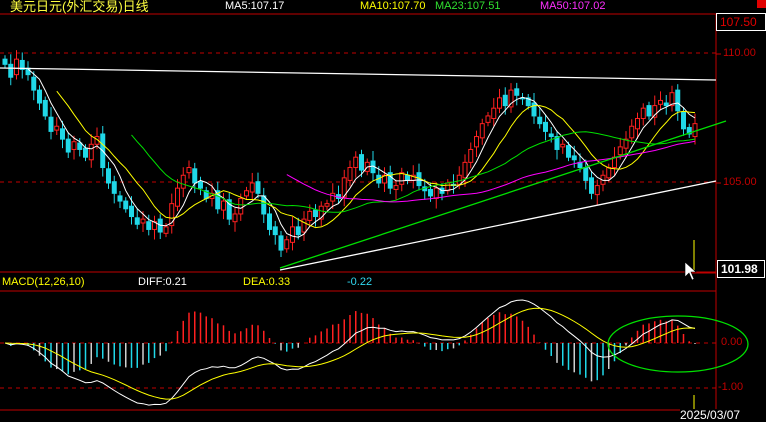  I want to click on ma10-value: MA10:107.70, so click(393, 6).